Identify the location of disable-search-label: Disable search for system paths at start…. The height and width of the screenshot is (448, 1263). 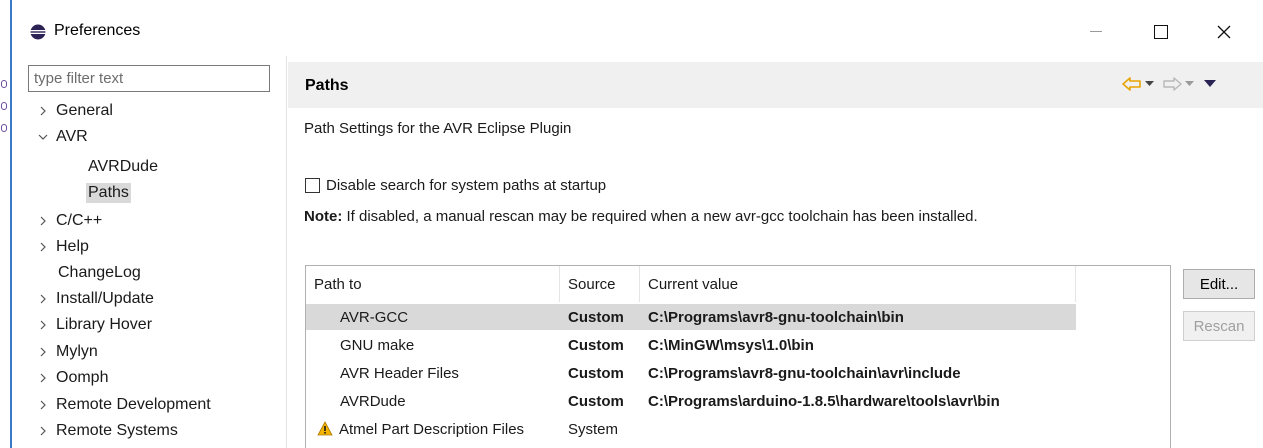
(466, 185).